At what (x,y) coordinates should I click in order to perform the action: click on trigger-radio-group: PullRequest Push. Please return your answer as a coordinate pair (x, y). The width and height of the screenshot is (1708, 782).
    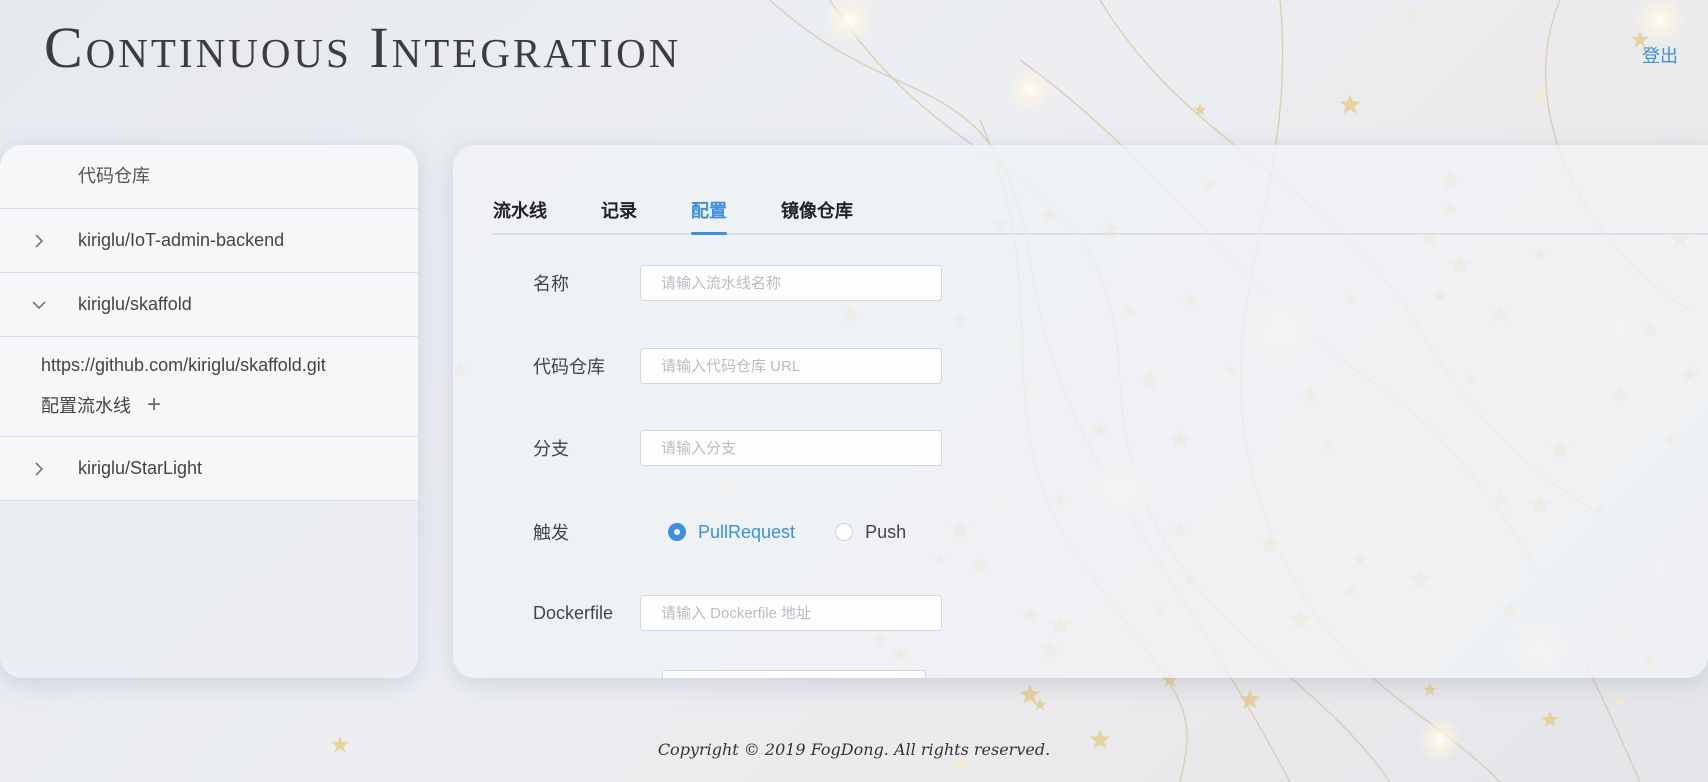
    Looking at the image, I should click on (807, 532).